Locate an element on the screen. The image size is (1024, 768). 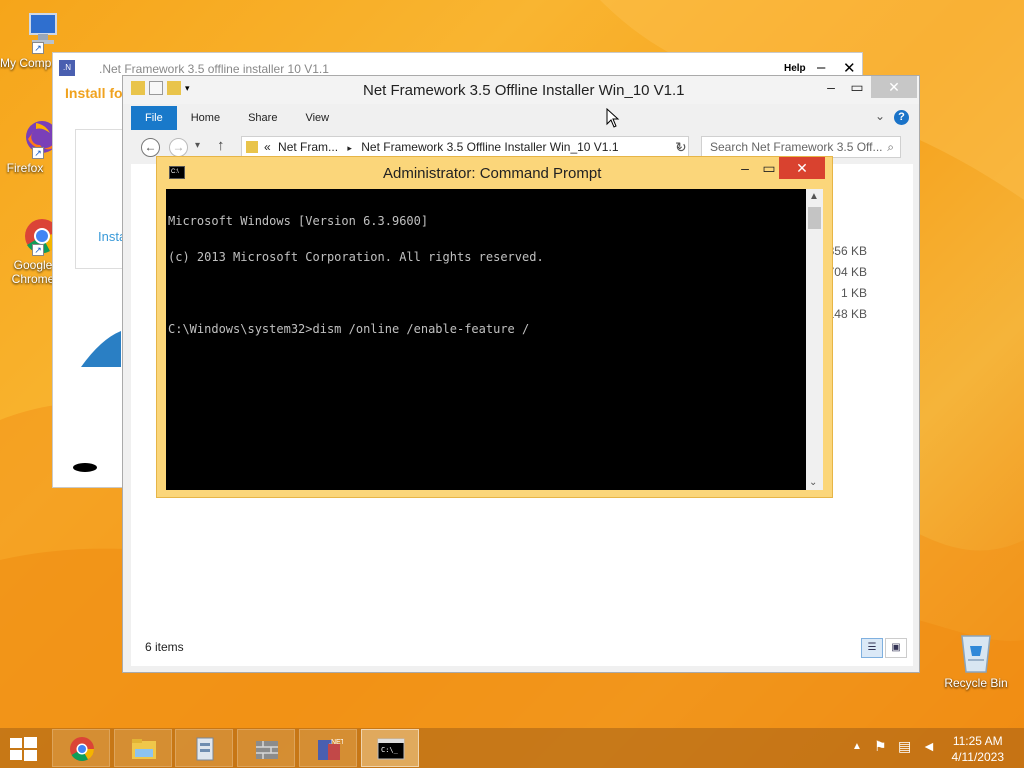
search-input: Search Net Framework 3.5 Off... ⌕ is located at coordinates (801, 147).